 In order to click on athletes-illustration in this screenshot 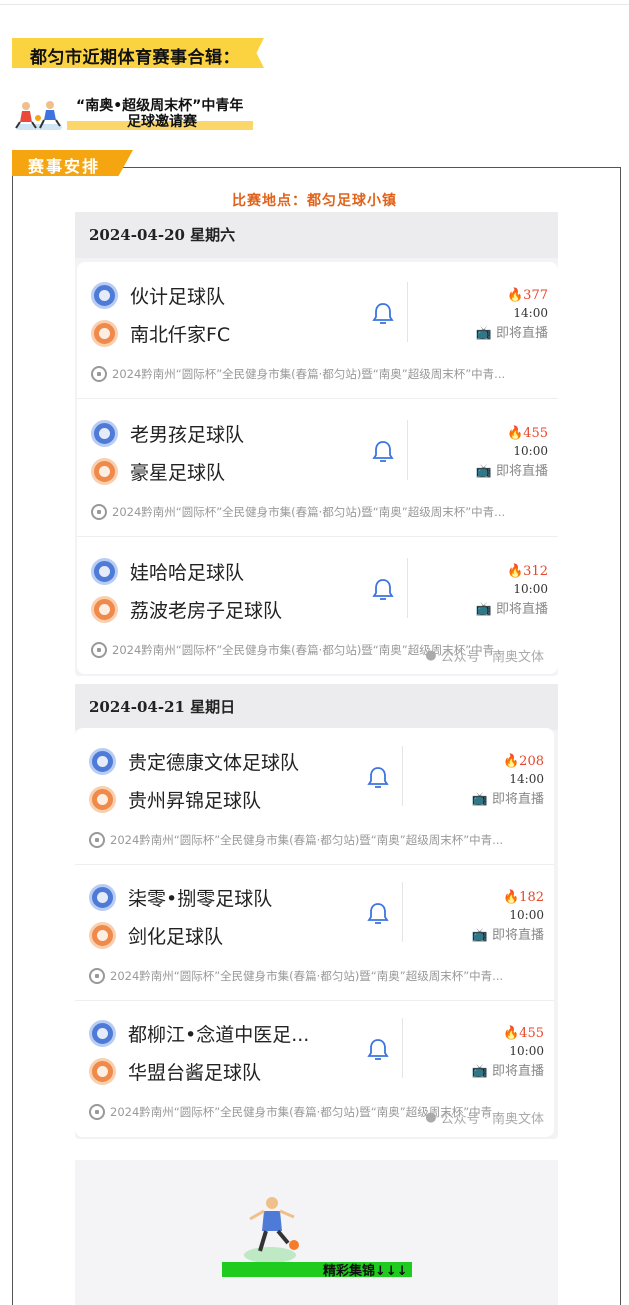, I will do `click(38, 115)`.